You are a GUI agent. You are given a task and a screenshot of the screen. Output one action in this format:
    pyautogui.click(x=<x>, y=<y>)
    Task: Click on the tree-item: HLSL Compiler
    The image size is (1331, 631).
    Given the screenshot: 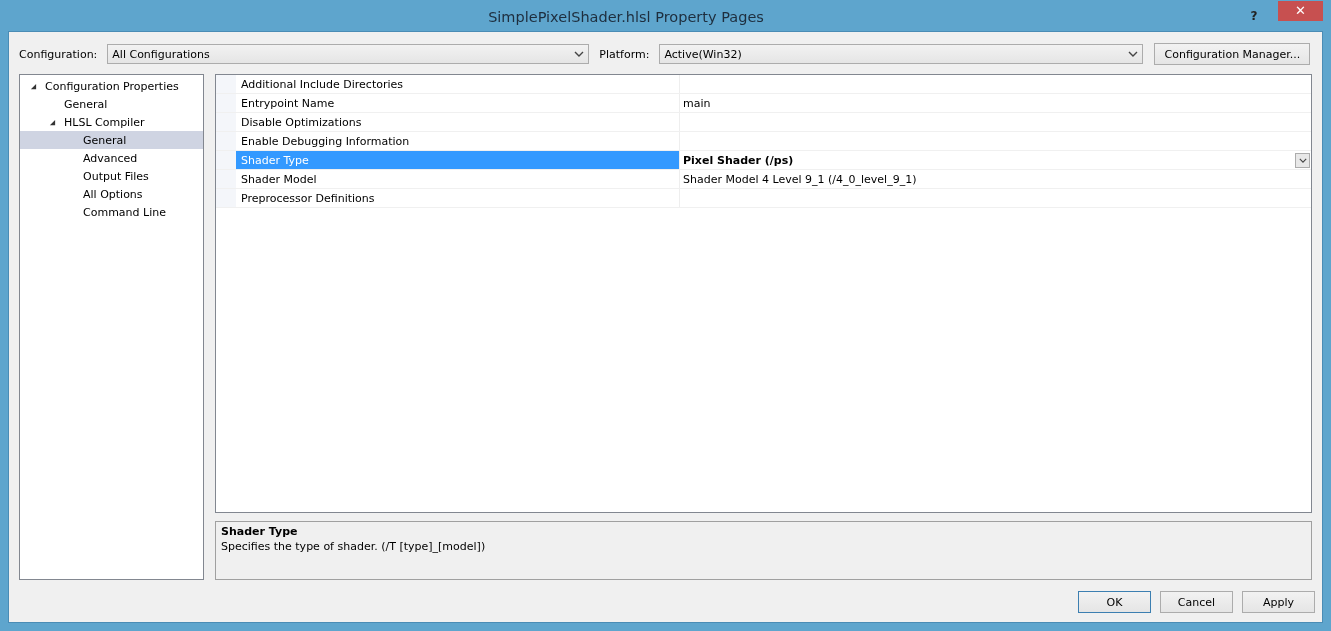 What is the action you would take?
    pyautogui.click(x=111, y=122)
    